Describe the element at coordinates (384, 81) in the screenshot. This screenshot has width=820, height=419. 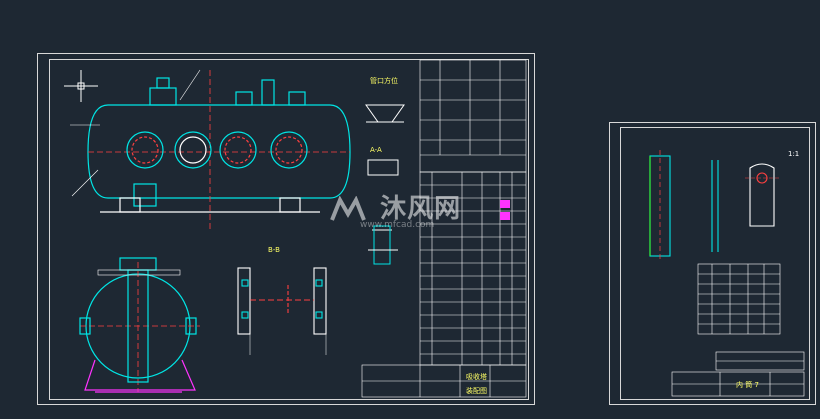
I see `detail-label-nozzle-orientation: 管口方位` at that location.